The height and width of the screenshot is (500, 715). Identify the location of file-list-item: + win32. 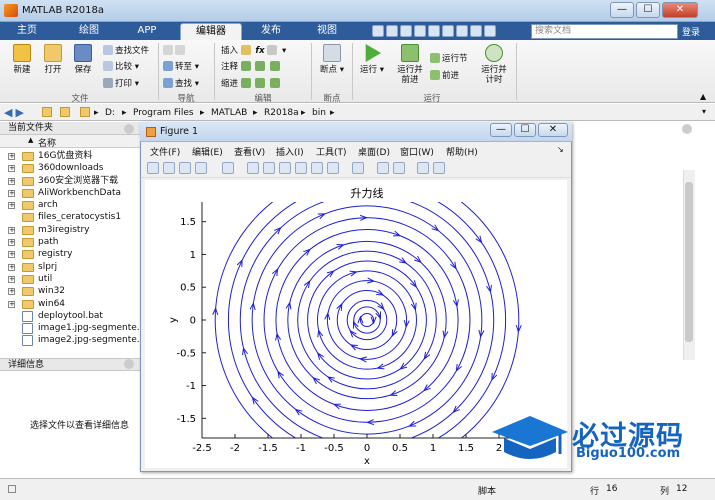
(70, 291).